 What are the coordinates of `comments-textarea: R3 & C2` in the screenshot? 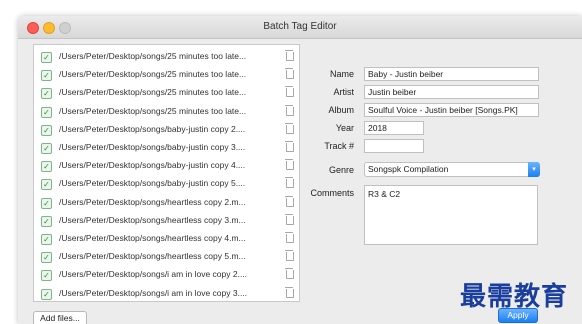 It's located at (451, 215).